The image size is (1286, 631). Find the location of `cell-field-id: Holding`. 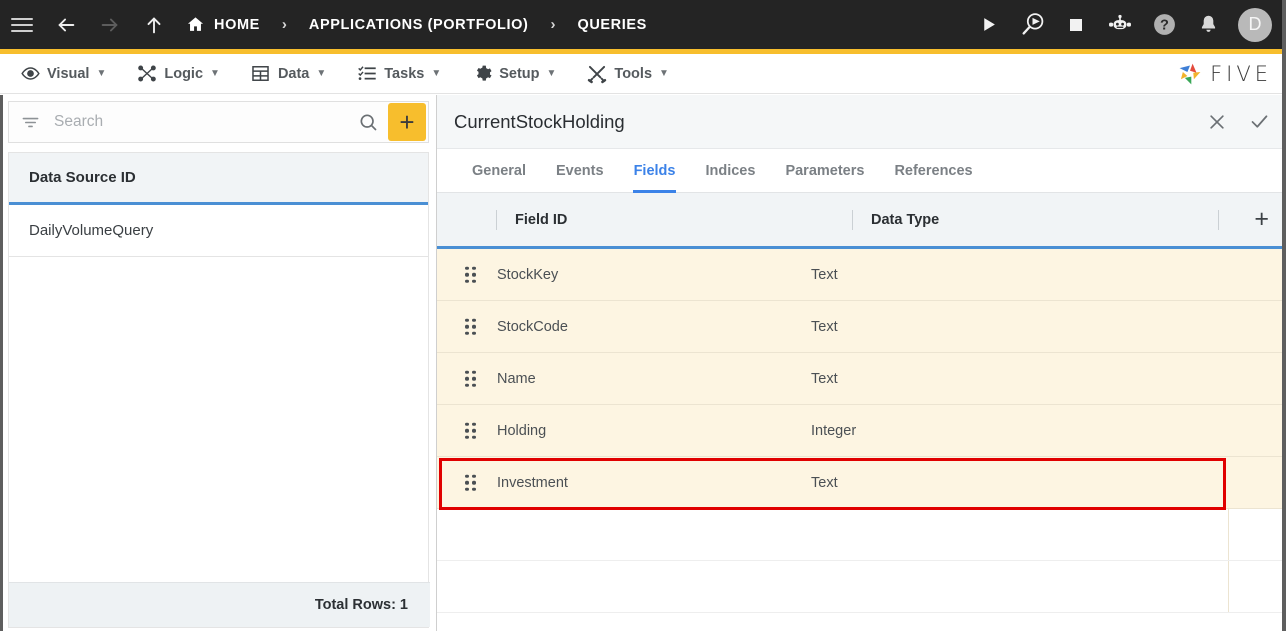

cell-field-id: Holding is located at coordinates (522, 430).